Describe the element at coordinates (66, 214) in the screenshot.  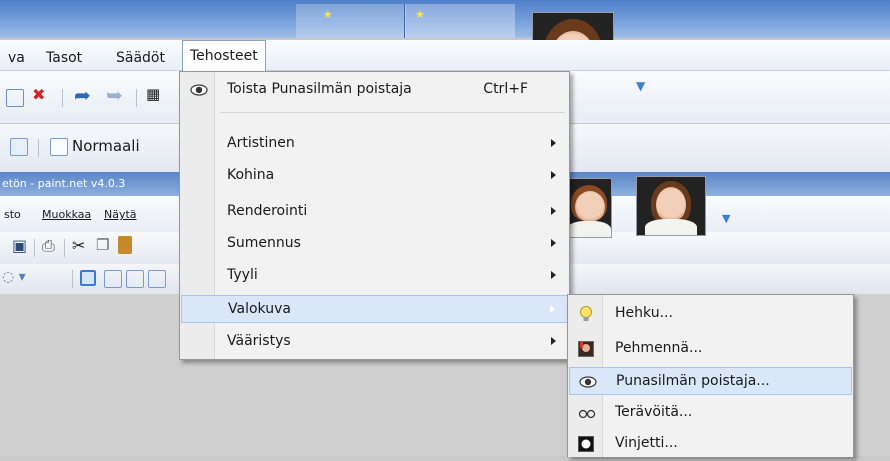
I see `menu-edit: Muokkaa` at that location.